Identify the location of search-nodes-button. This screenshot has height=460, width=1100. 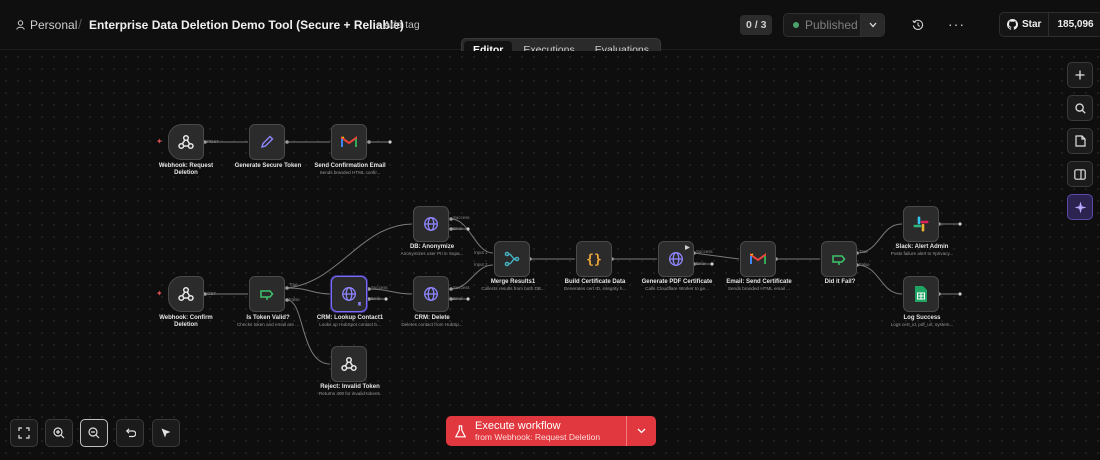
(1080, 108).